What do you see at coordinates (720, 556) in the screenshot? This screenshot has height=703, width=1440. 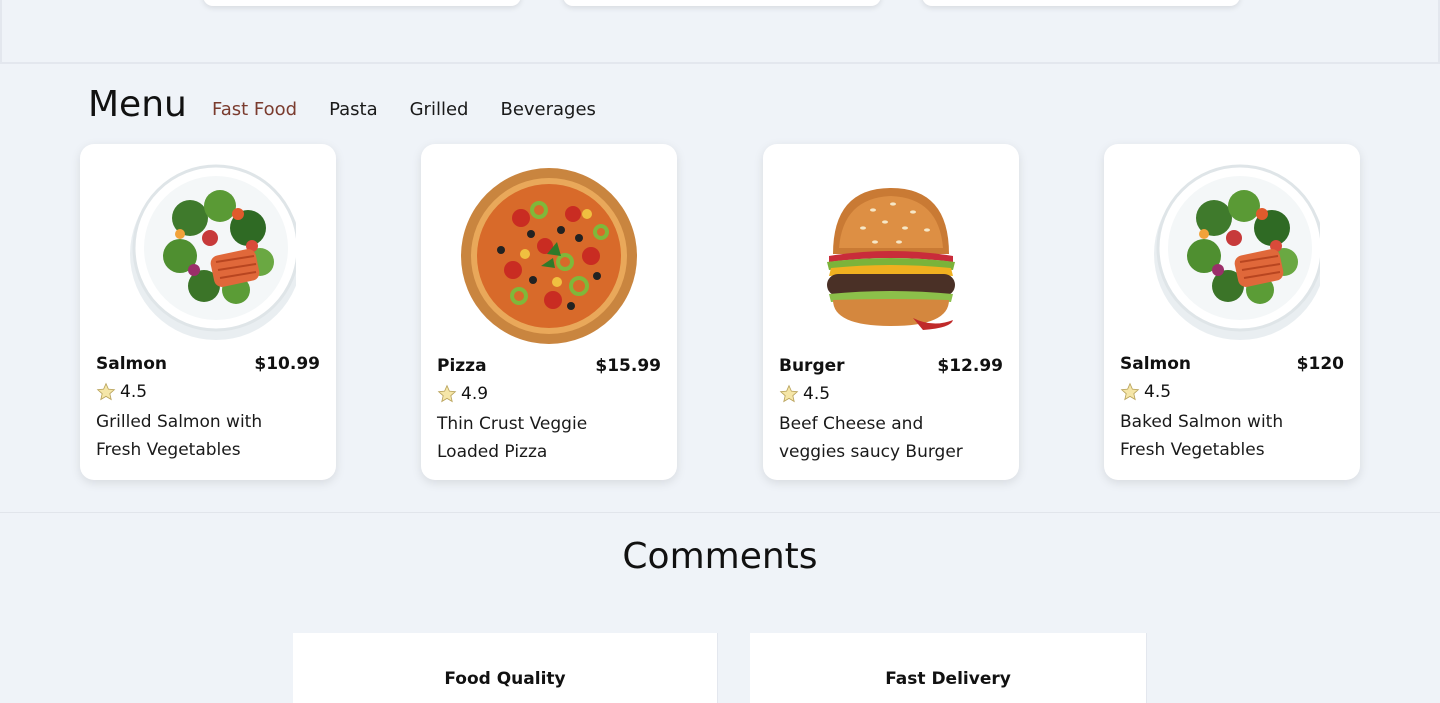 I see `comments-title: Comments` at bounding box center [720, 556].